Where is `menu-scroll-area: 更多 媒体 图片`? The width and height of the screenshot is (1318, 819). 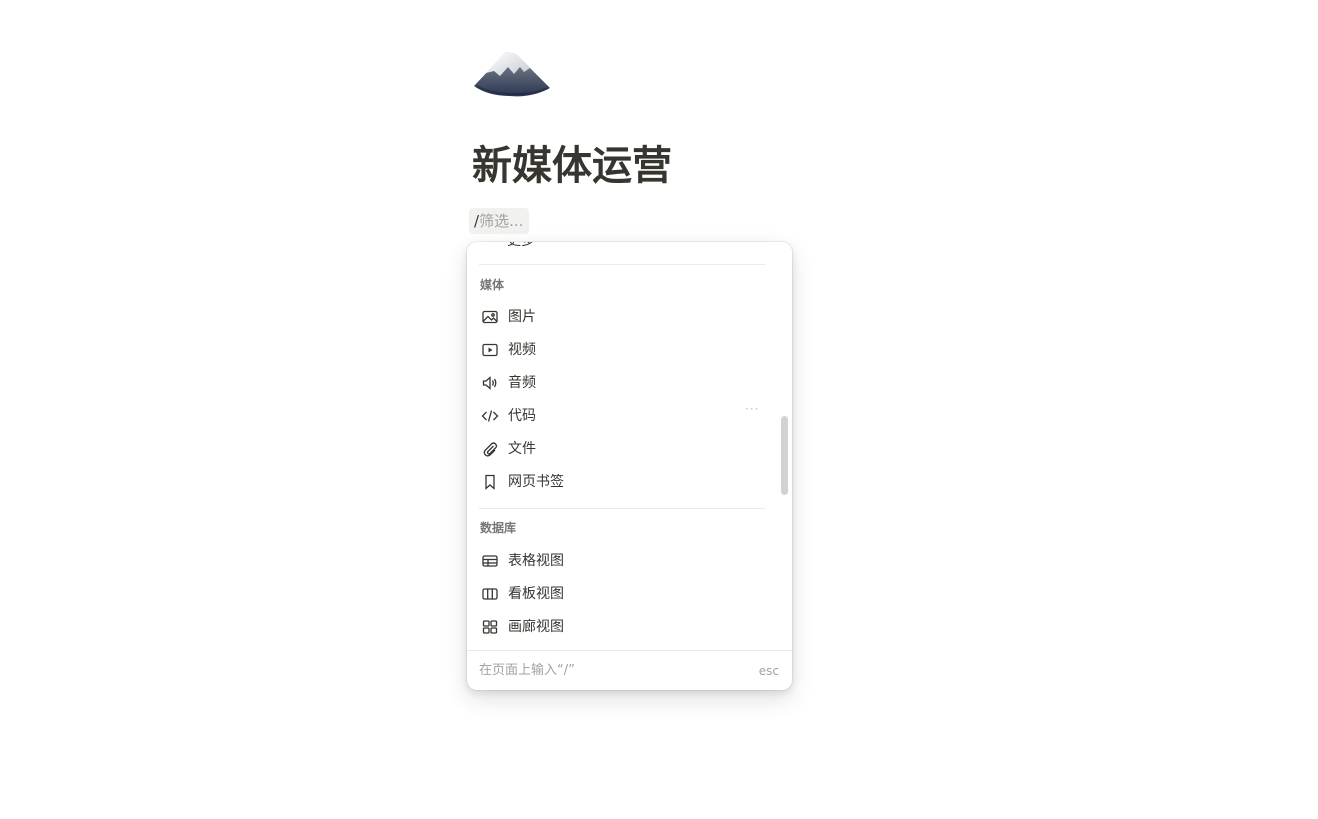
menu-scroll-area: 更多 媒体 图片 is located at coordinates (629, 446).